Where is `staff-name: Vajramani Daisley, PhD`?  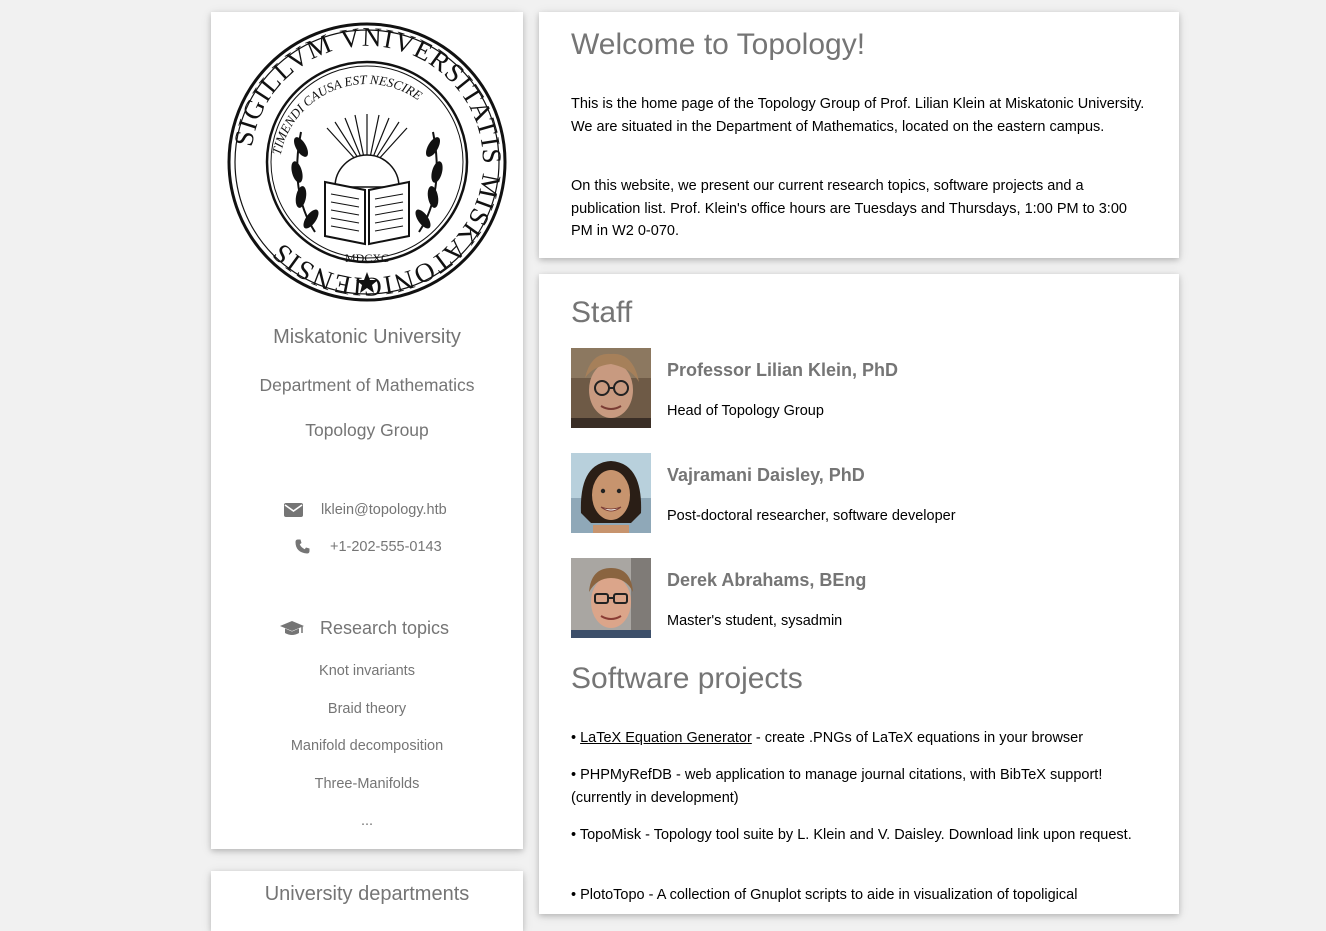
staff-name: Vajramani Daisley, PhD is located at coordinates (766, 475).